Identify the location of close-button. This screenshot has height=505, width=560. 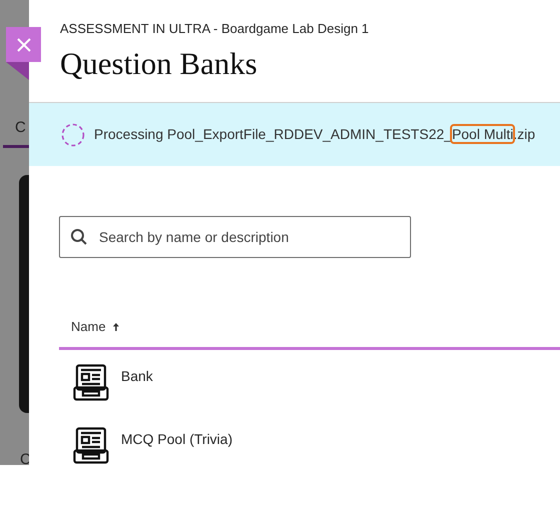
(23, 44).